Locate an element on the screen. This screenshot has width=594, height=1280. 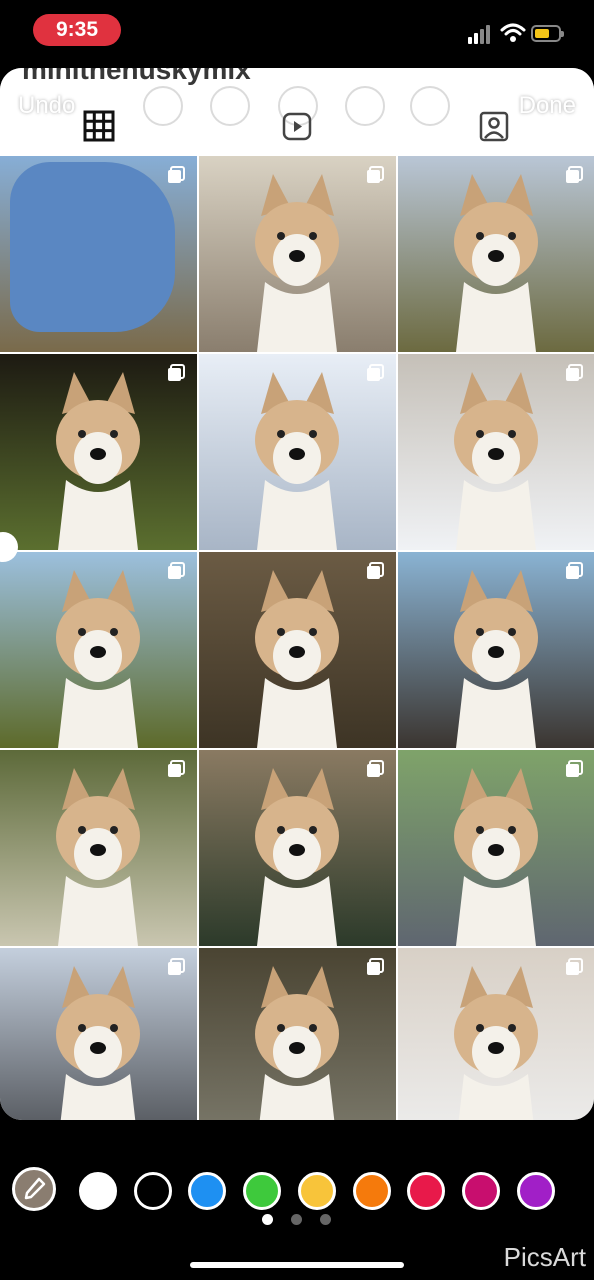
done-button: Done is located at coordinates (547, 106).